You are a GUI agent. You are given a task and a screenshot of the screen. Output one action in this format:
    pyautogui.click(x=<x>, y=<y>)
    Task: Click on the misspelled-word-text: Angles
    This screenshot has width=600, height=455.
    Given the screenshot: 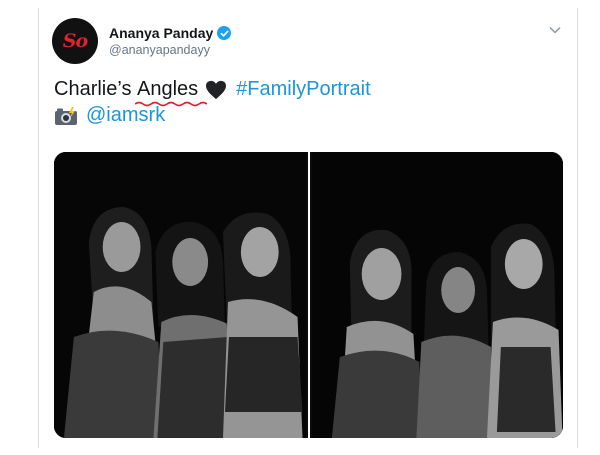 What is the action you would take?
    pyautogui.click(x=168, y=89)
    